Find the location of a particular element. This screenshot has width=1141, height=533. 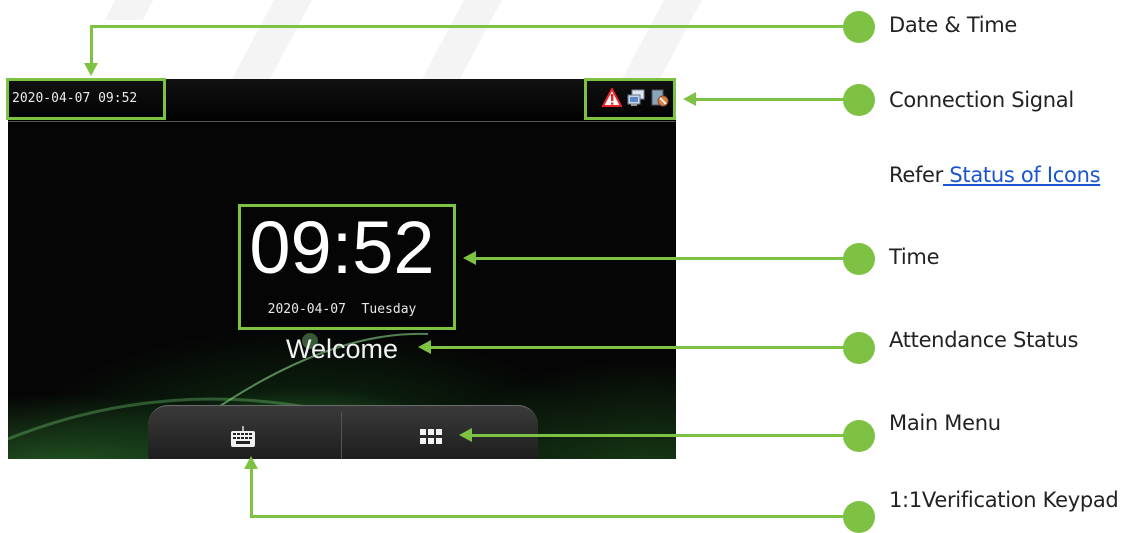

callout-dot-keypad is located at coordinates (859, 517).